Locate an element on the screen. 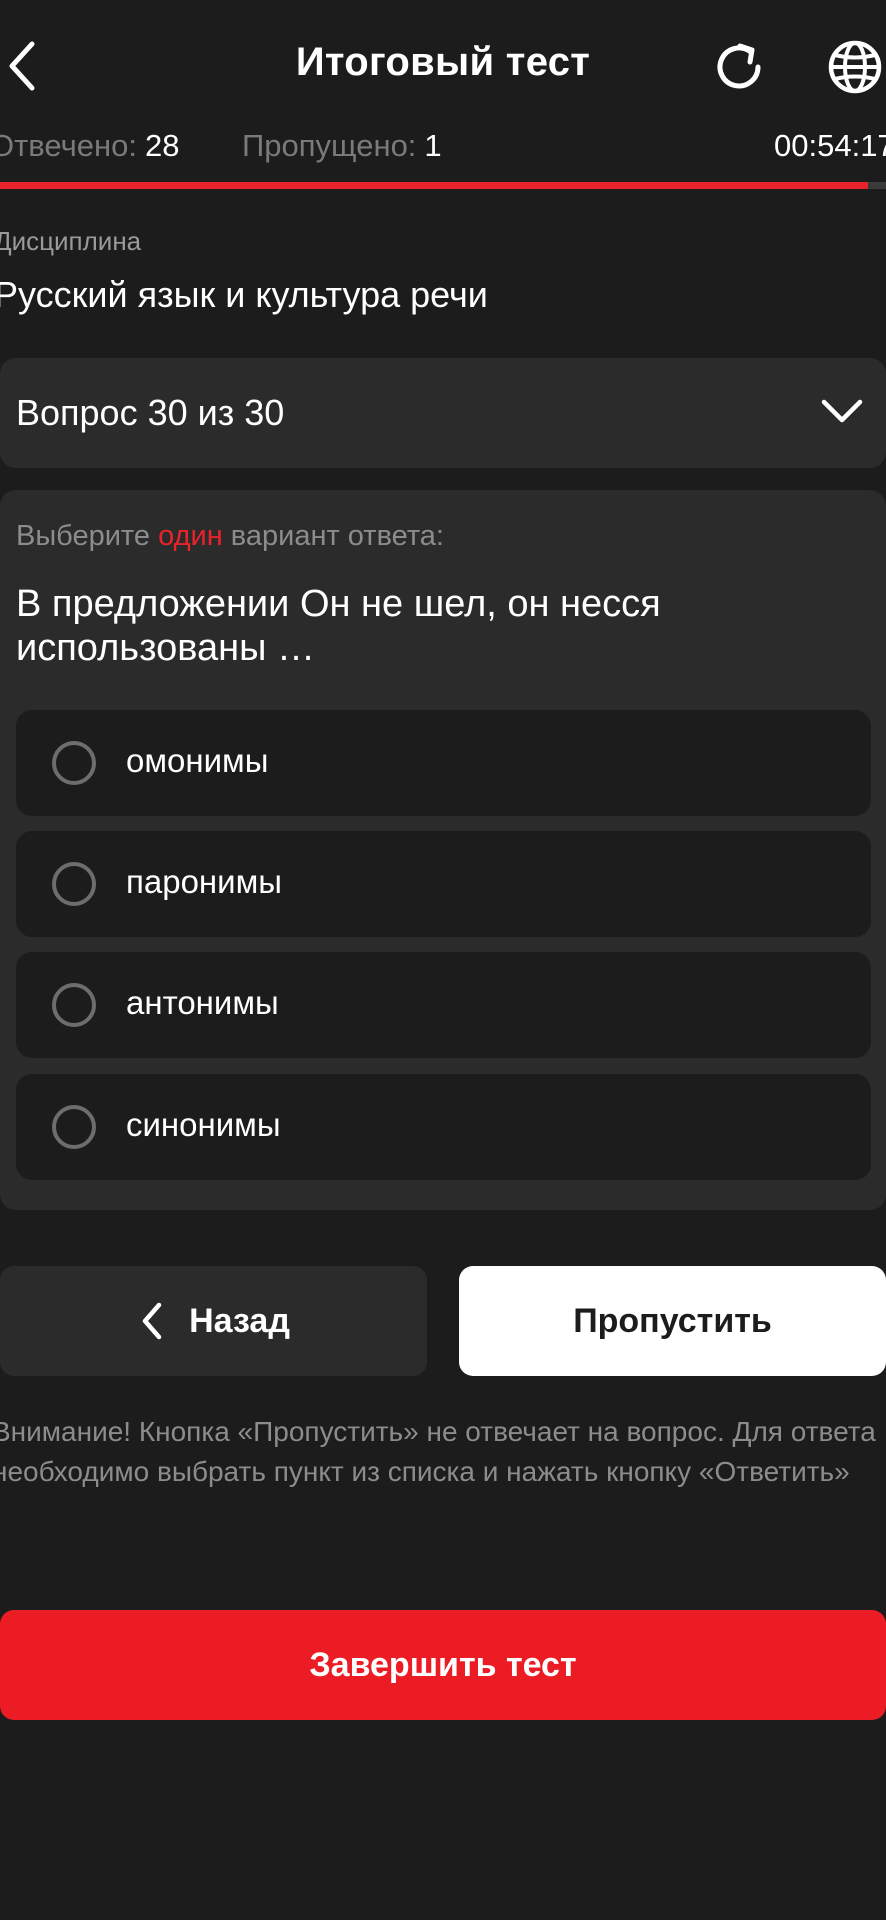  skip-button: Пропустить is located at coordinates (672, 1321).